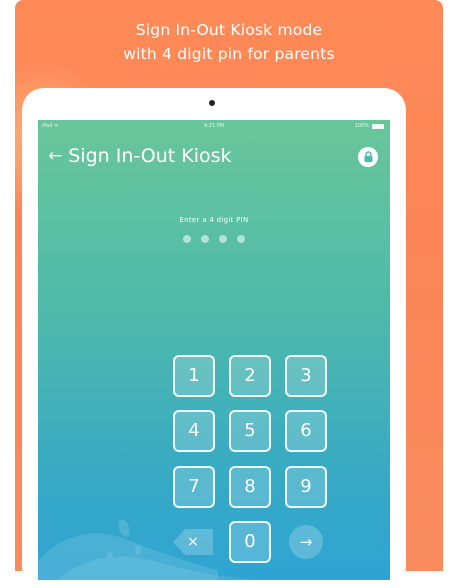 This screenshot has width=449, height=588. I want to click on pin-prompt: Enter a 4 digit PIN, so click(214, 220).